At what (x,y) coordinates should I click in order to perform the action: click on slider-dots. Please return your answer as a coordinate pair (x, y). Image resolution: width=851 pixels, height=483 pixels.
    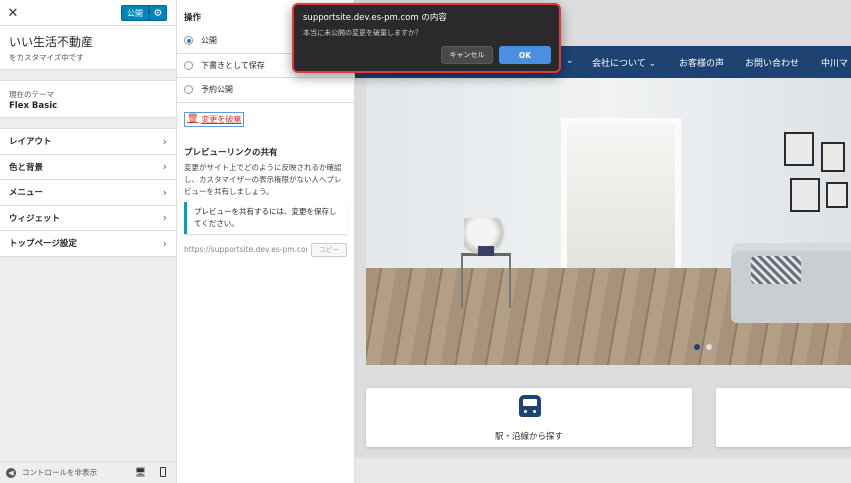
    Looking at the image, I should click on (703, 347).